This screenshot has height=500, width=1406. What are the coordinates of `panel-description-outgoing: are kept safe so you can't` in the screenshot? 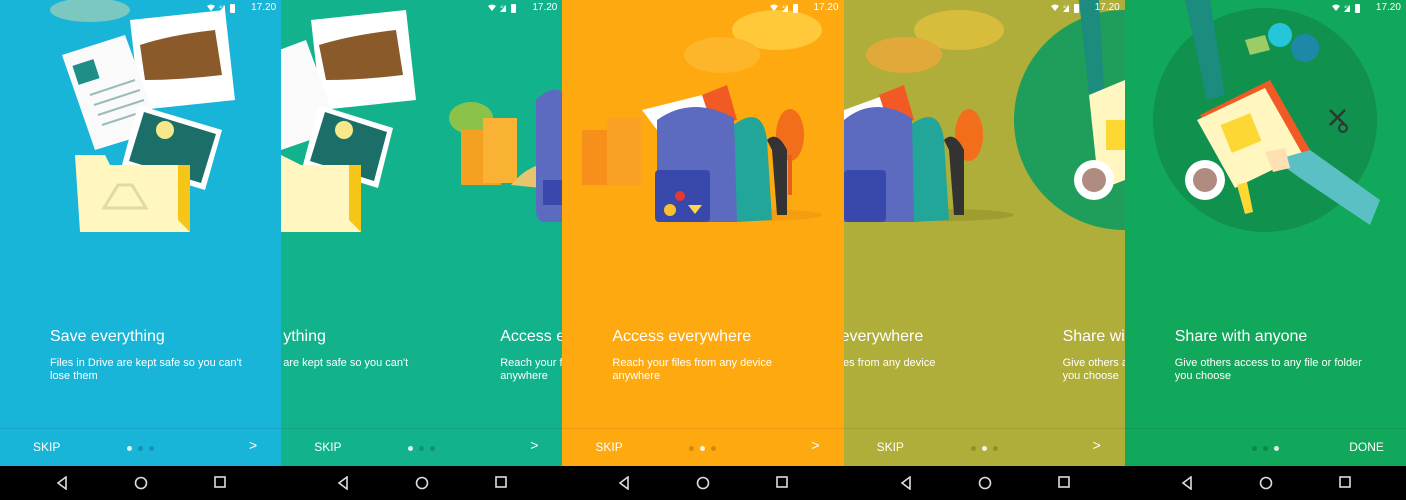 It's located at (346, 363).